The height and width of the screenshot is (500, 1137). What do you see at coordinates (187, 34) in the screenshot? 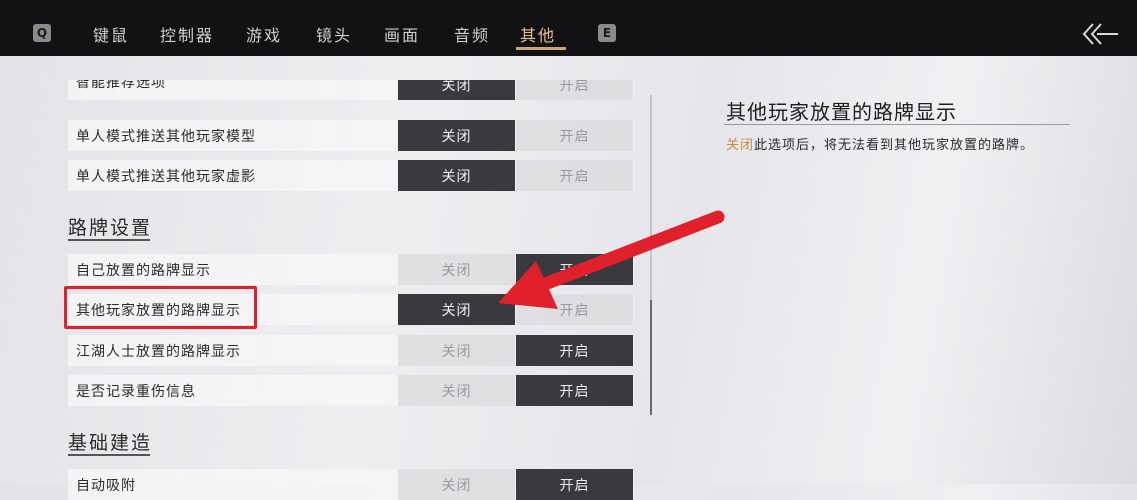
I see `tab-controller: 控制器` at bounding box center [187, 34].